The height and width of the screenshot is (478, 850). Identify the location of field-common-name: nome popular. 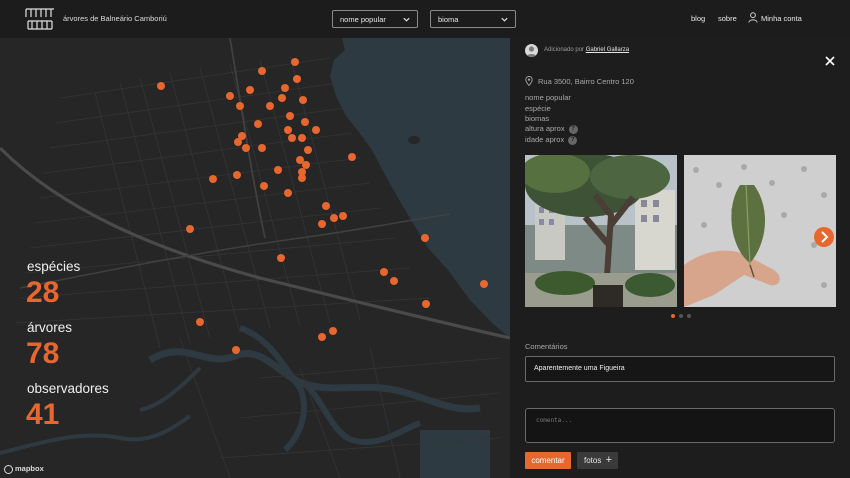
(548, 97).